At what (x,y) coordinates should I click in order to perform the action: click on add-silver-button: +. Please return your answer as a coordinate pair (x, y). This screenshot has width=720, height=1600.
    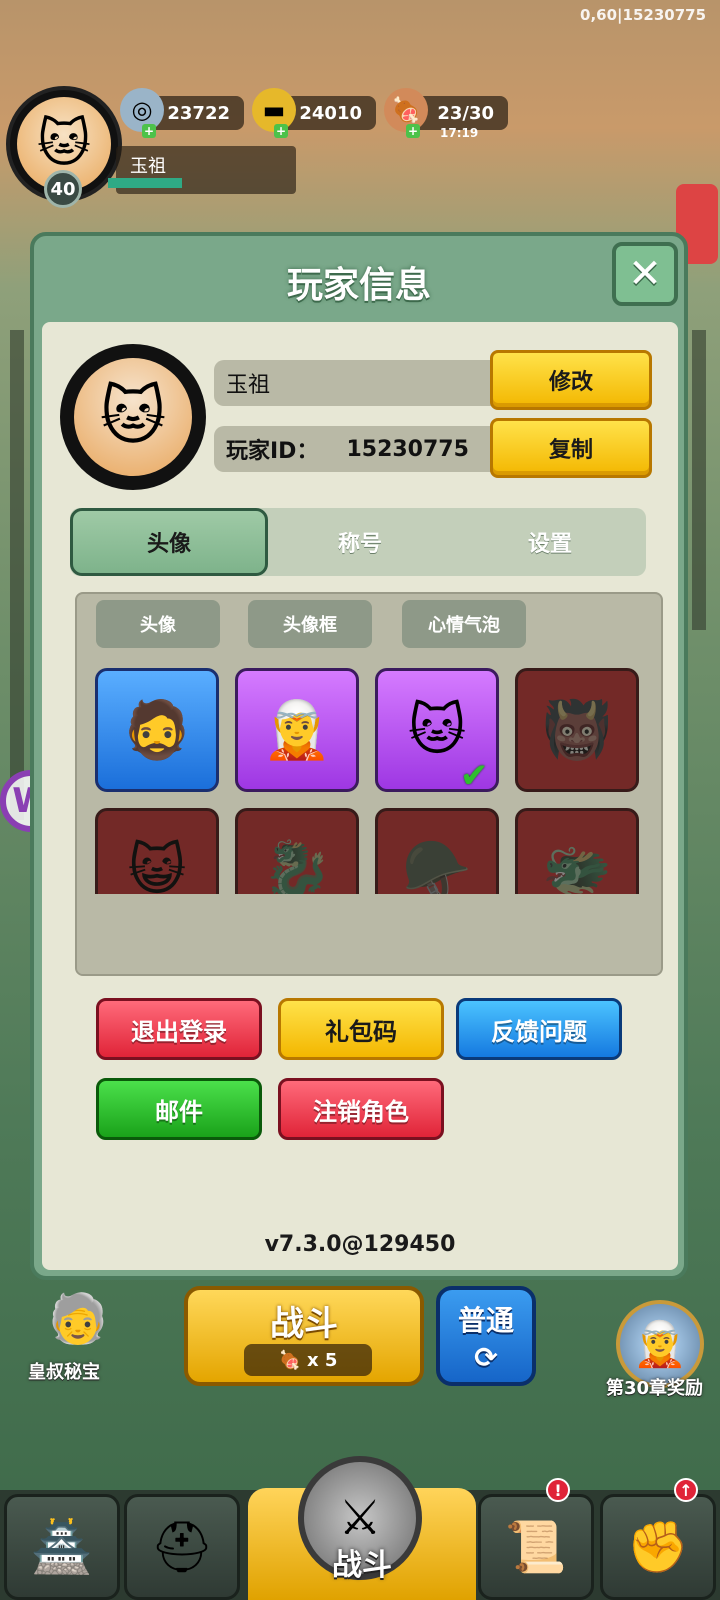
    Looking at the image, I should click on (149, 131).